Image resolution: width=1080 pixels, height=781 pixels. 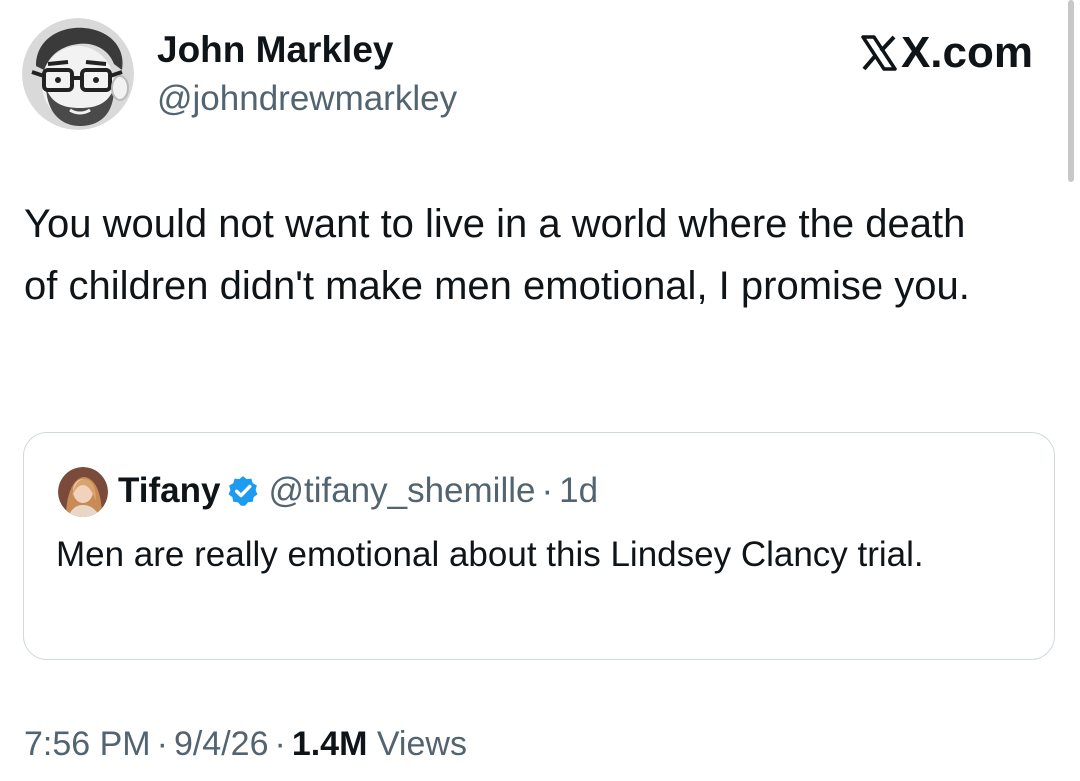 I want to click on quoted-author-avatar, so click(x=83, y=492).